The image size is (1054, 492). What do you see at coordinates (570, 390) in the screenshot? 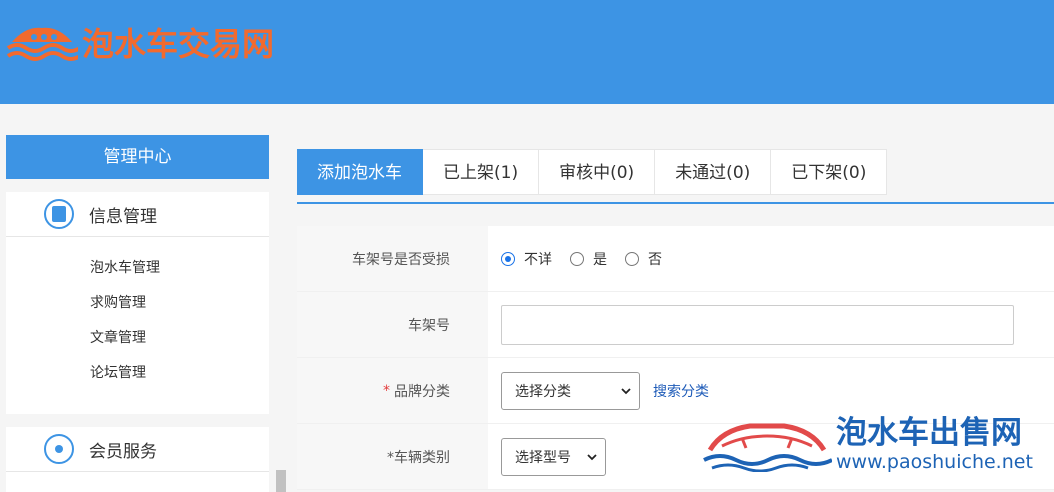
I see `brand-select: 选择分类` at bounding box center [570, 390].